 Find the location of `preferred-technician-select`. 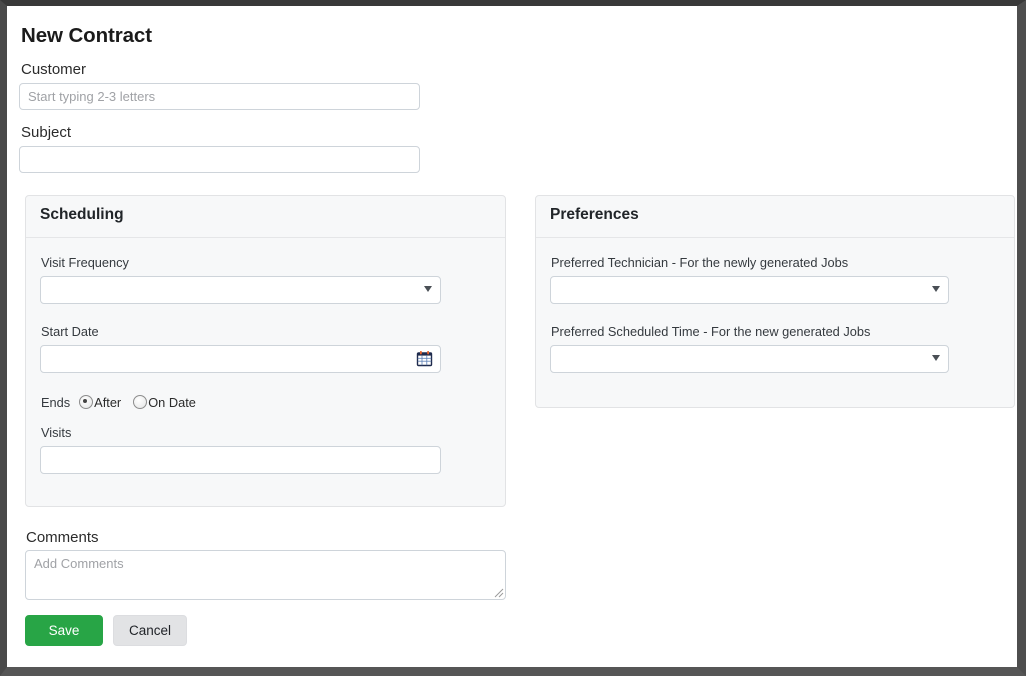

preferred-technician-select is located at coordinates (749, 290).